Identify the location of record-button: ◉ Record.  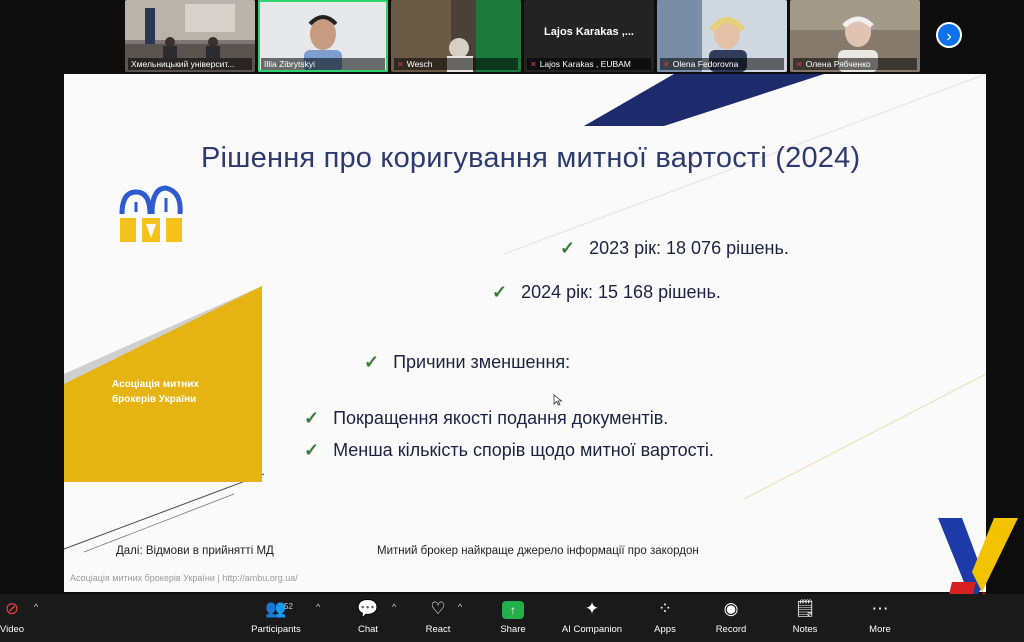
(731, 616).